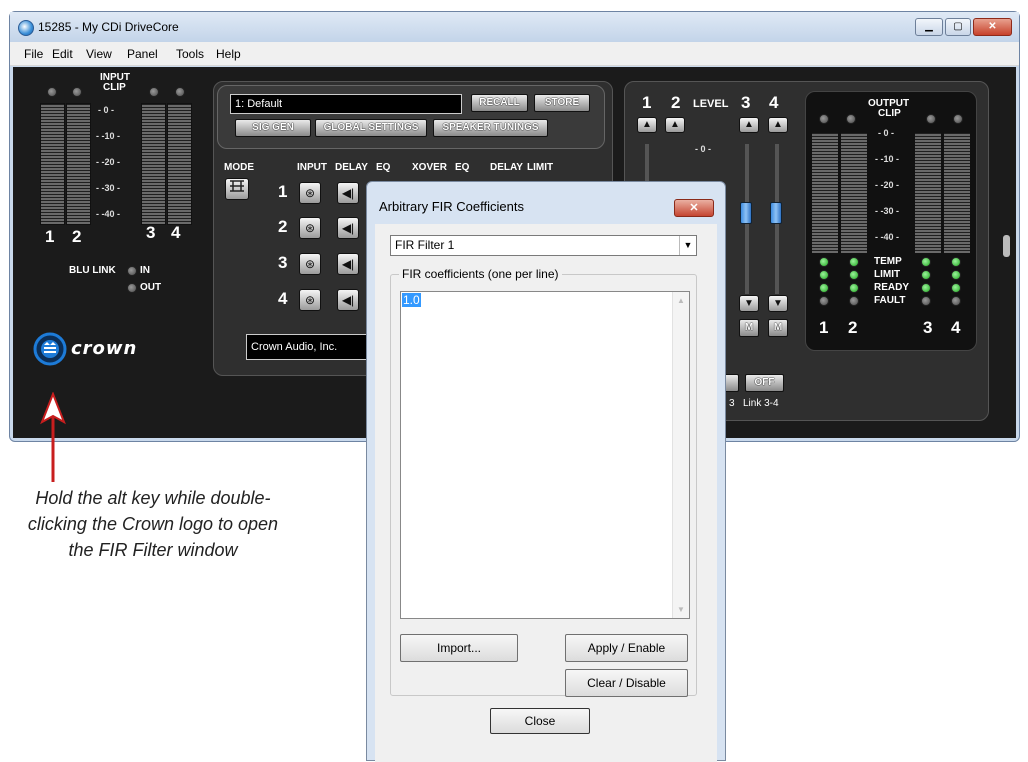  I want to click on center-channel-2: 2, so click(283, 226).